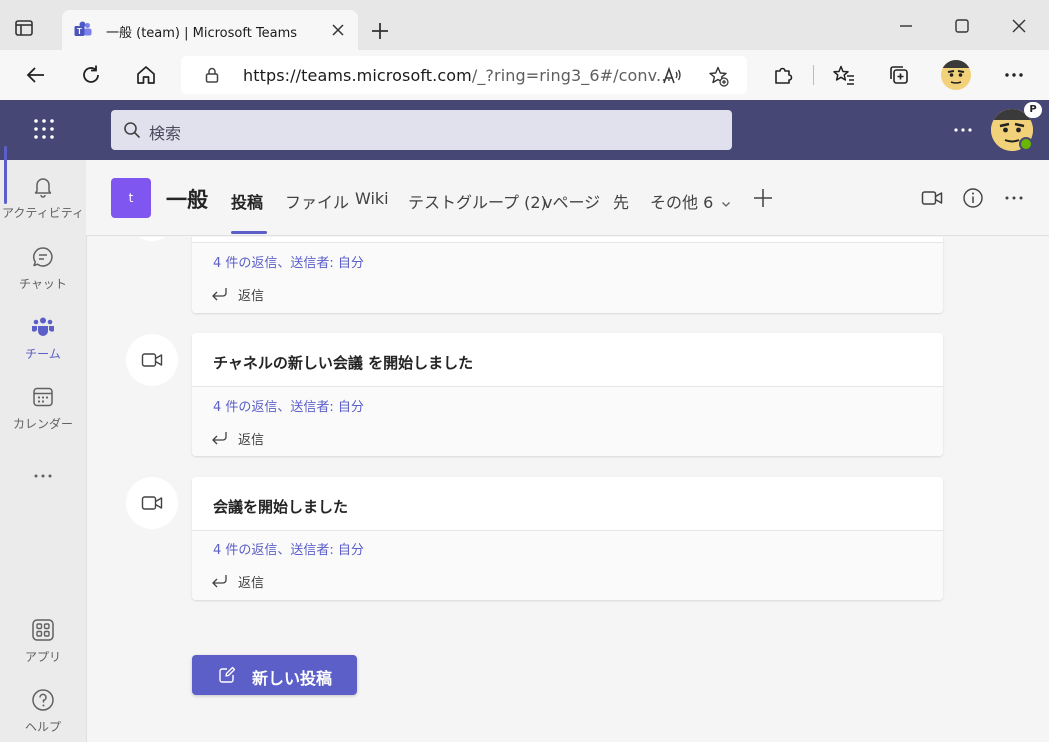  I want to click on lock-icon, so click(212, 75).